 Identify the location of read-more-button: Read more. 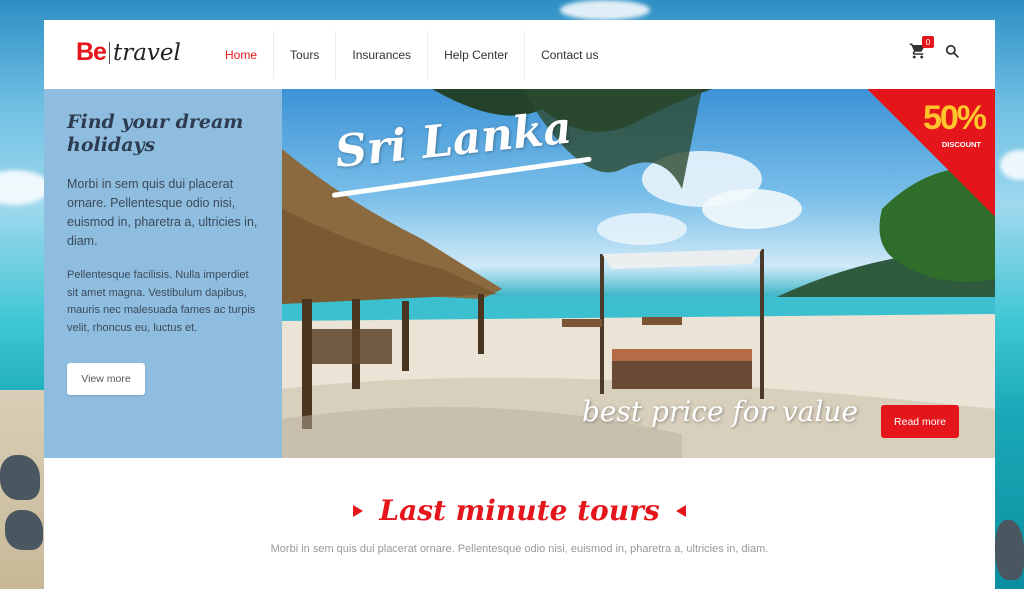
(920, 421).